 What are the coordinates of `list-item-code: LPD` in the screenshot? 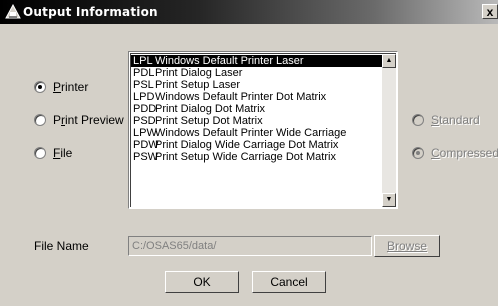 It's located at (144, 97).